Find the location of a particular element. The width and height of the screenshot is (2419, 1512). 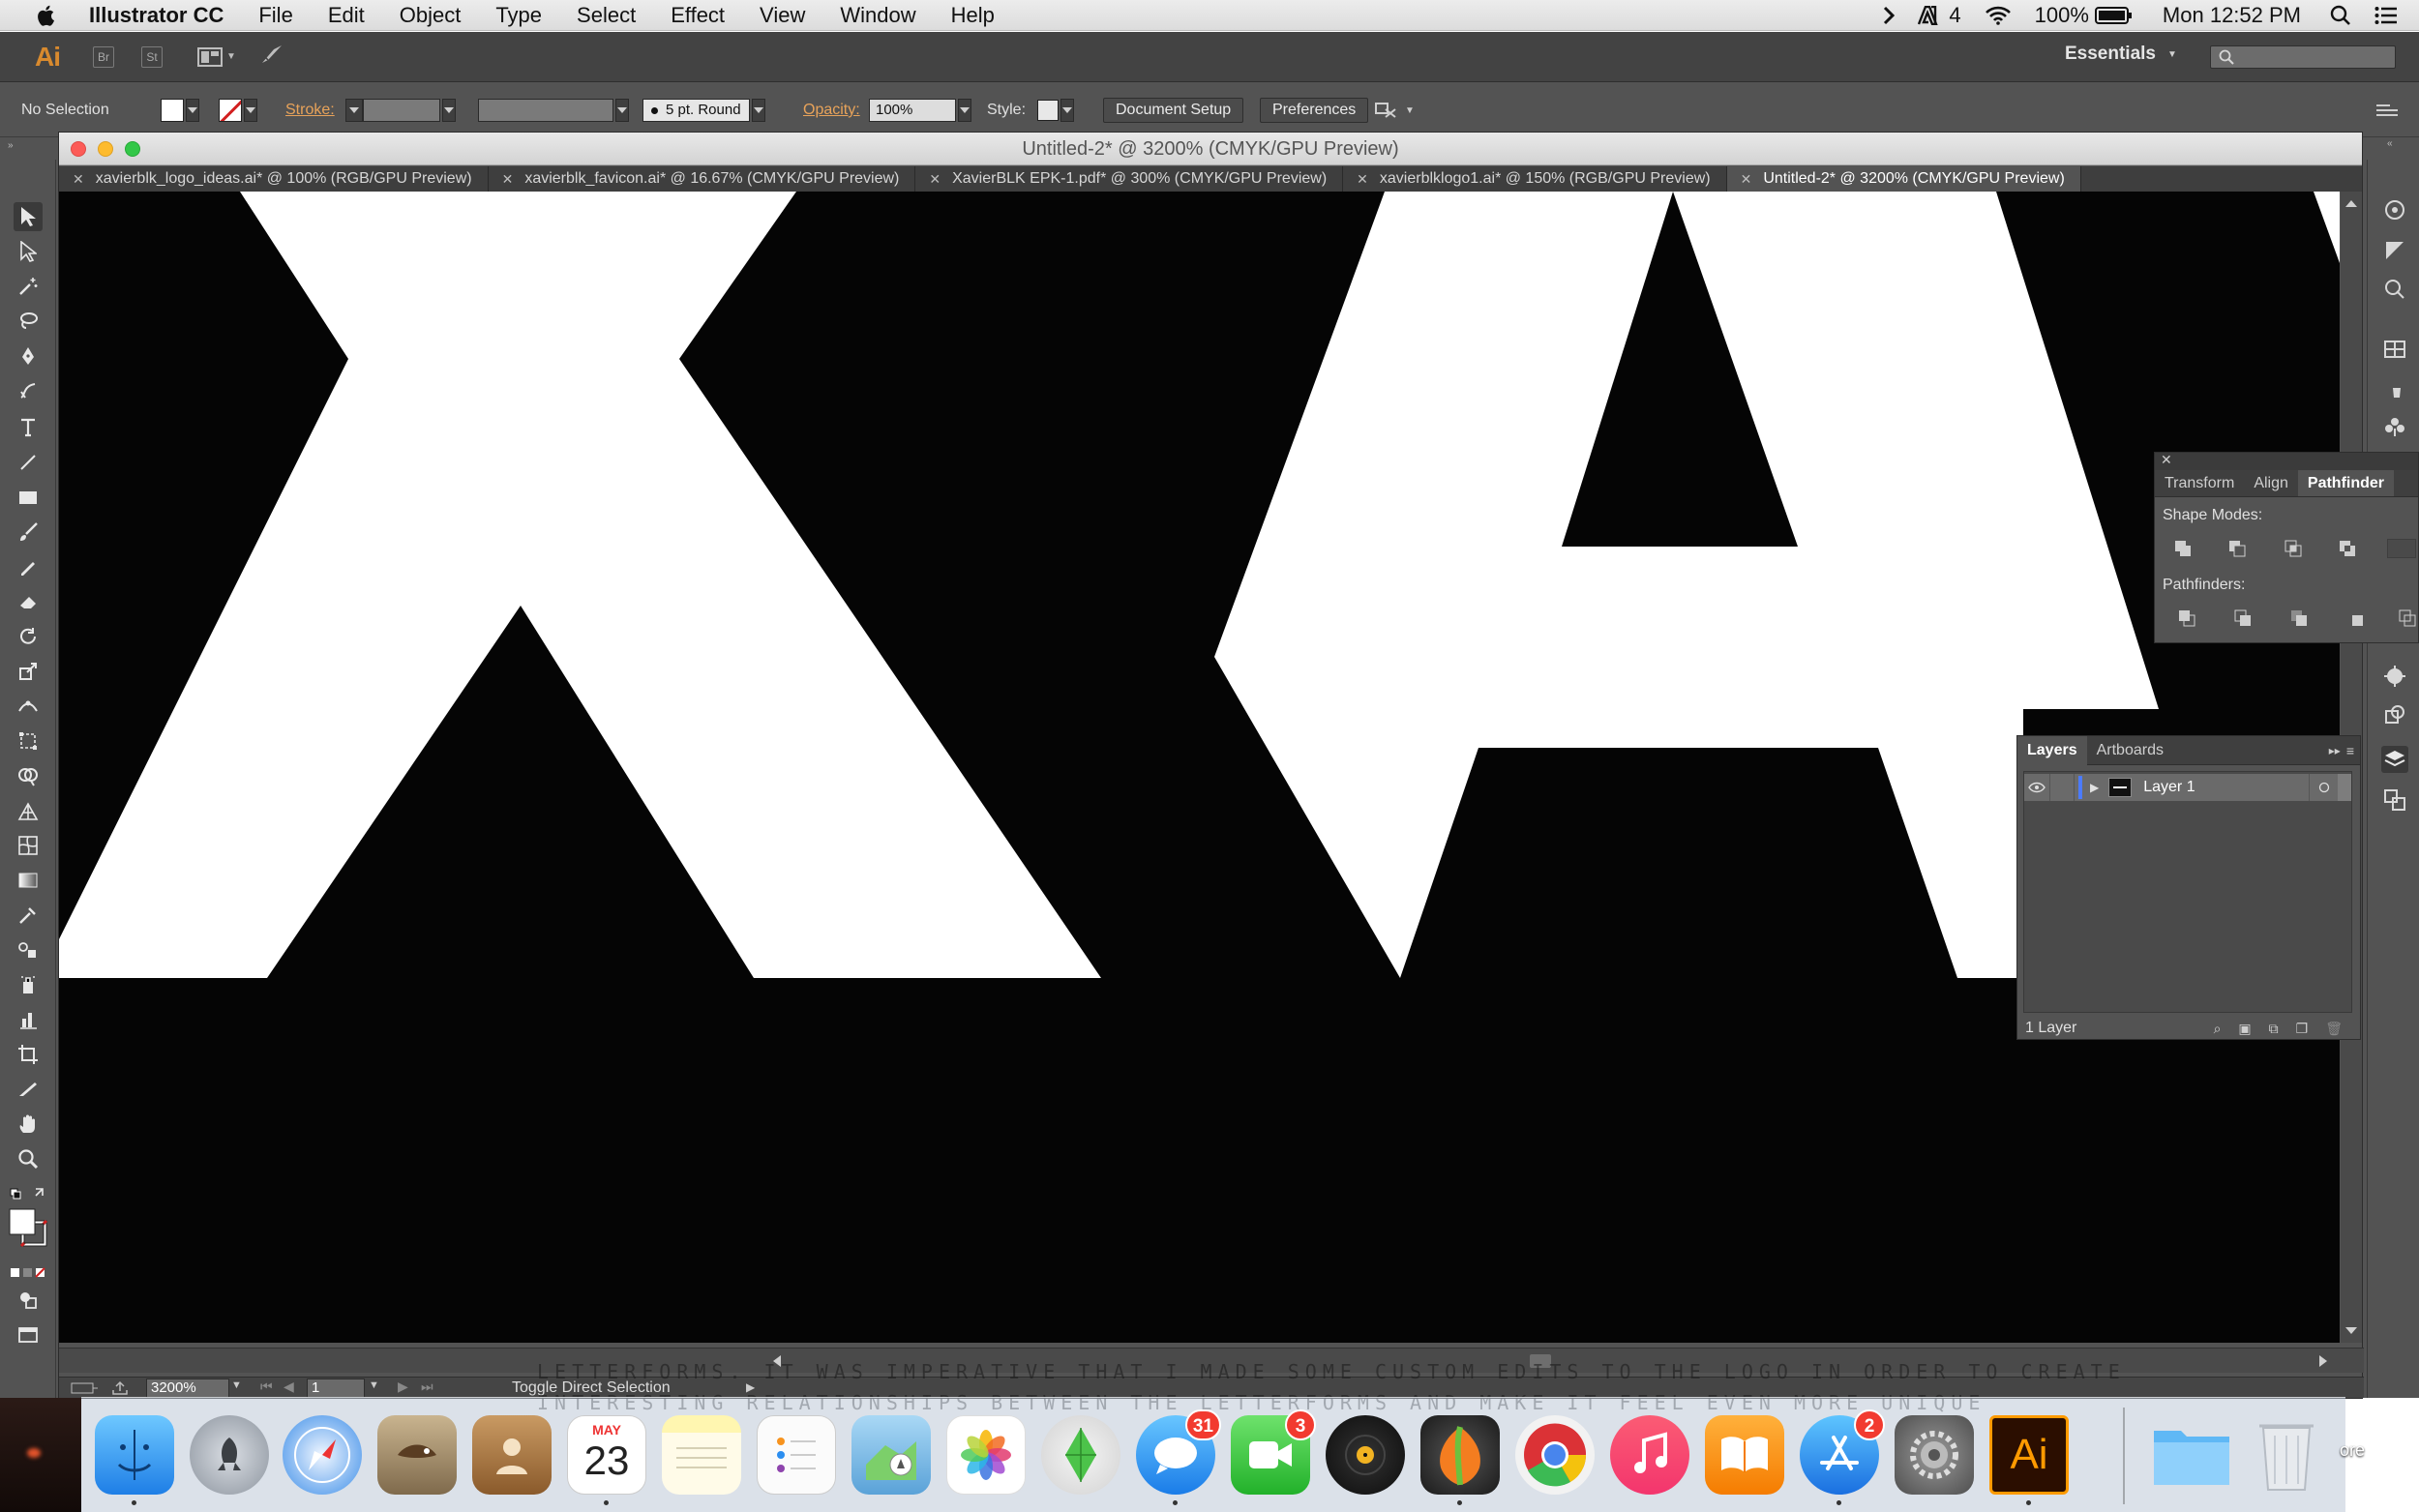

artboard-number-field: 1 is located at coordinates (336, 1388).